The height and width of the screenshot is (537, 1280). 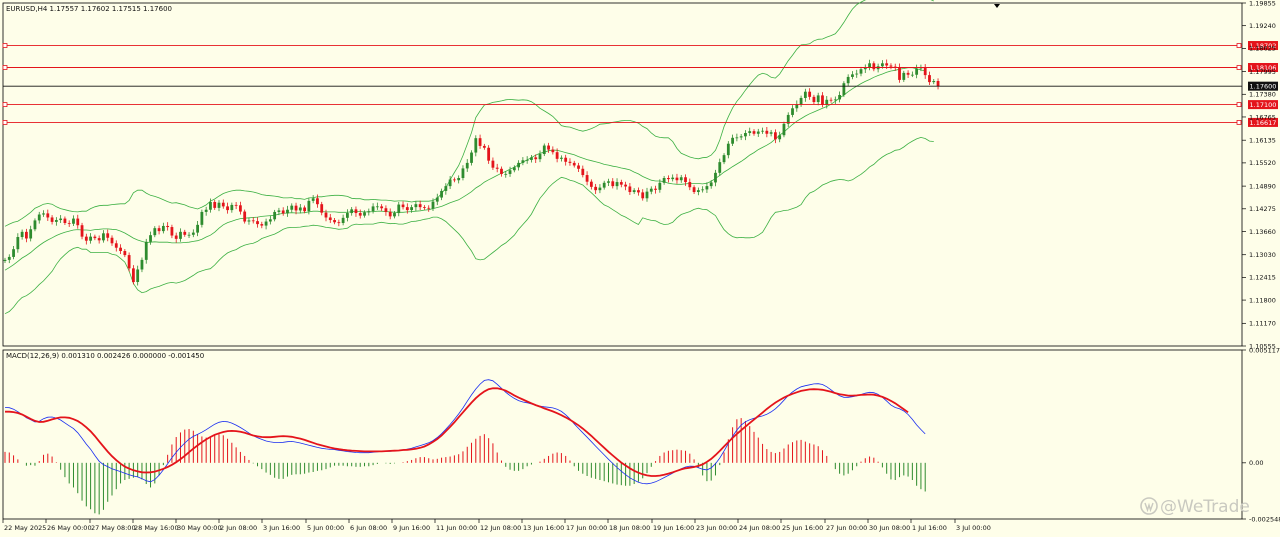 What do you see at coordinates (25, 528) in the screenshot?
I see `time-tick-label: 22 May 2025` at bounding box center [25, 528].